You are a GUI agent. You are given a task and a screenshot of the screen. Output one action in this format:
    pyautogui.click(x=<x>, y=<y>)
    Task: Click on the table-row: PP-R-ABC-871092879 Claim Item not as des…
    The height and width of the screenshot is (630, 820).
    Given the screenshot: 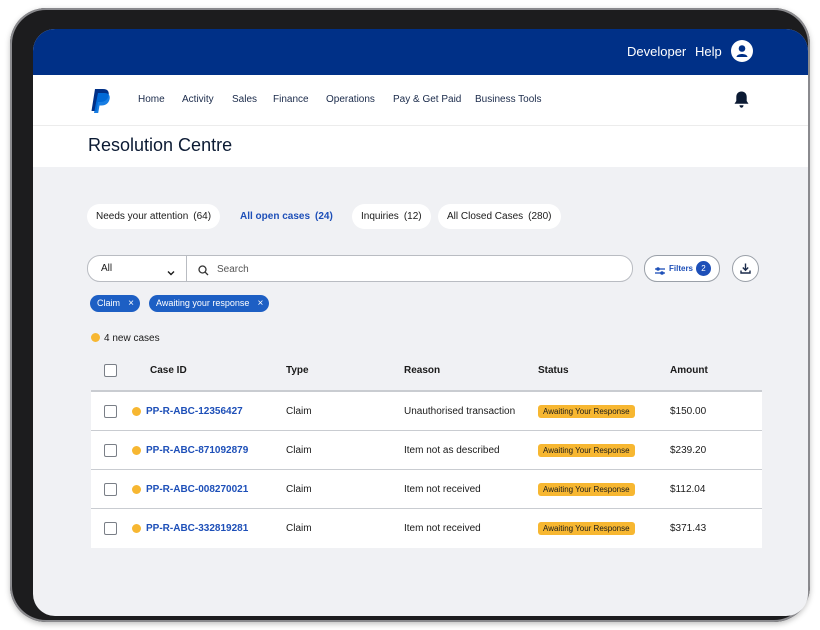 What is the action you would take?
    pyautogui.click(x=426, y=450)
    